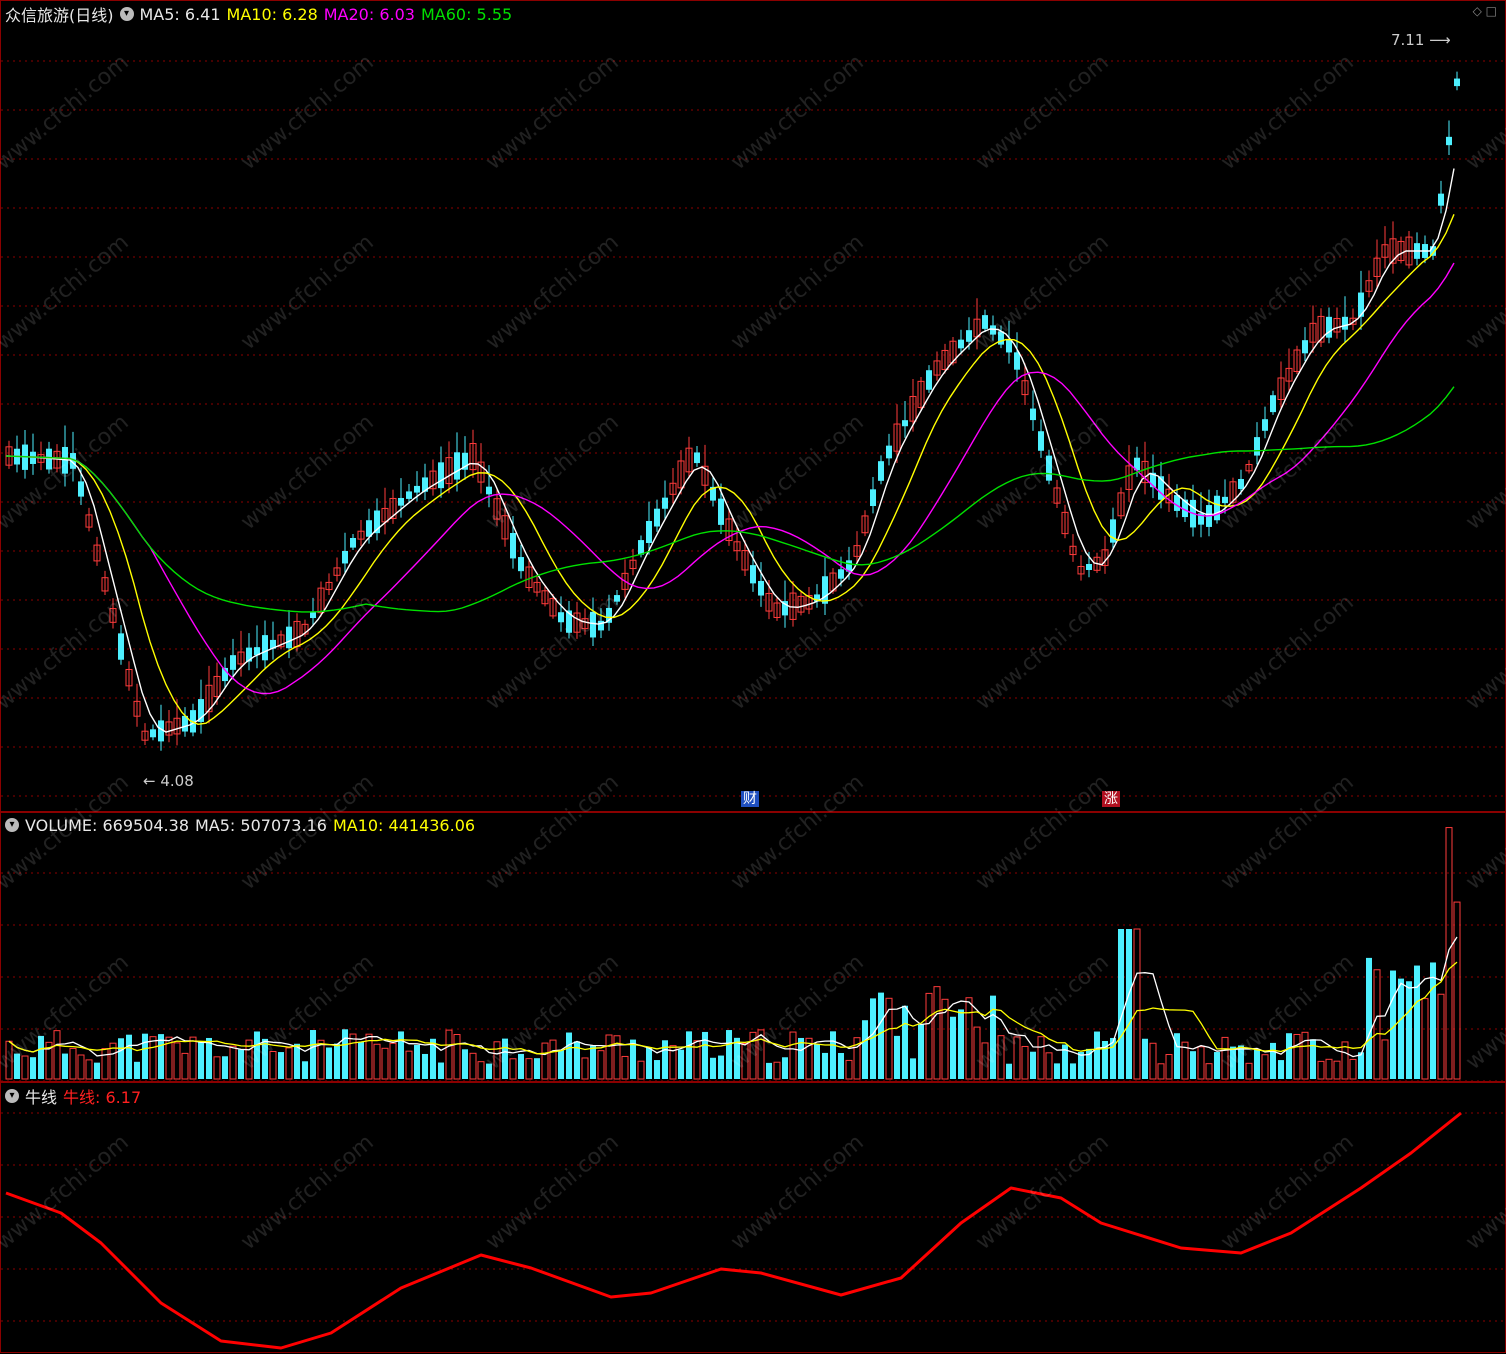 This screenshot has height=1354, width=1506. What do you see at coordinates (1111, 799) in the screenshot?
I see `limit-up-badge: 涨` at bounding box center [1111, 799].